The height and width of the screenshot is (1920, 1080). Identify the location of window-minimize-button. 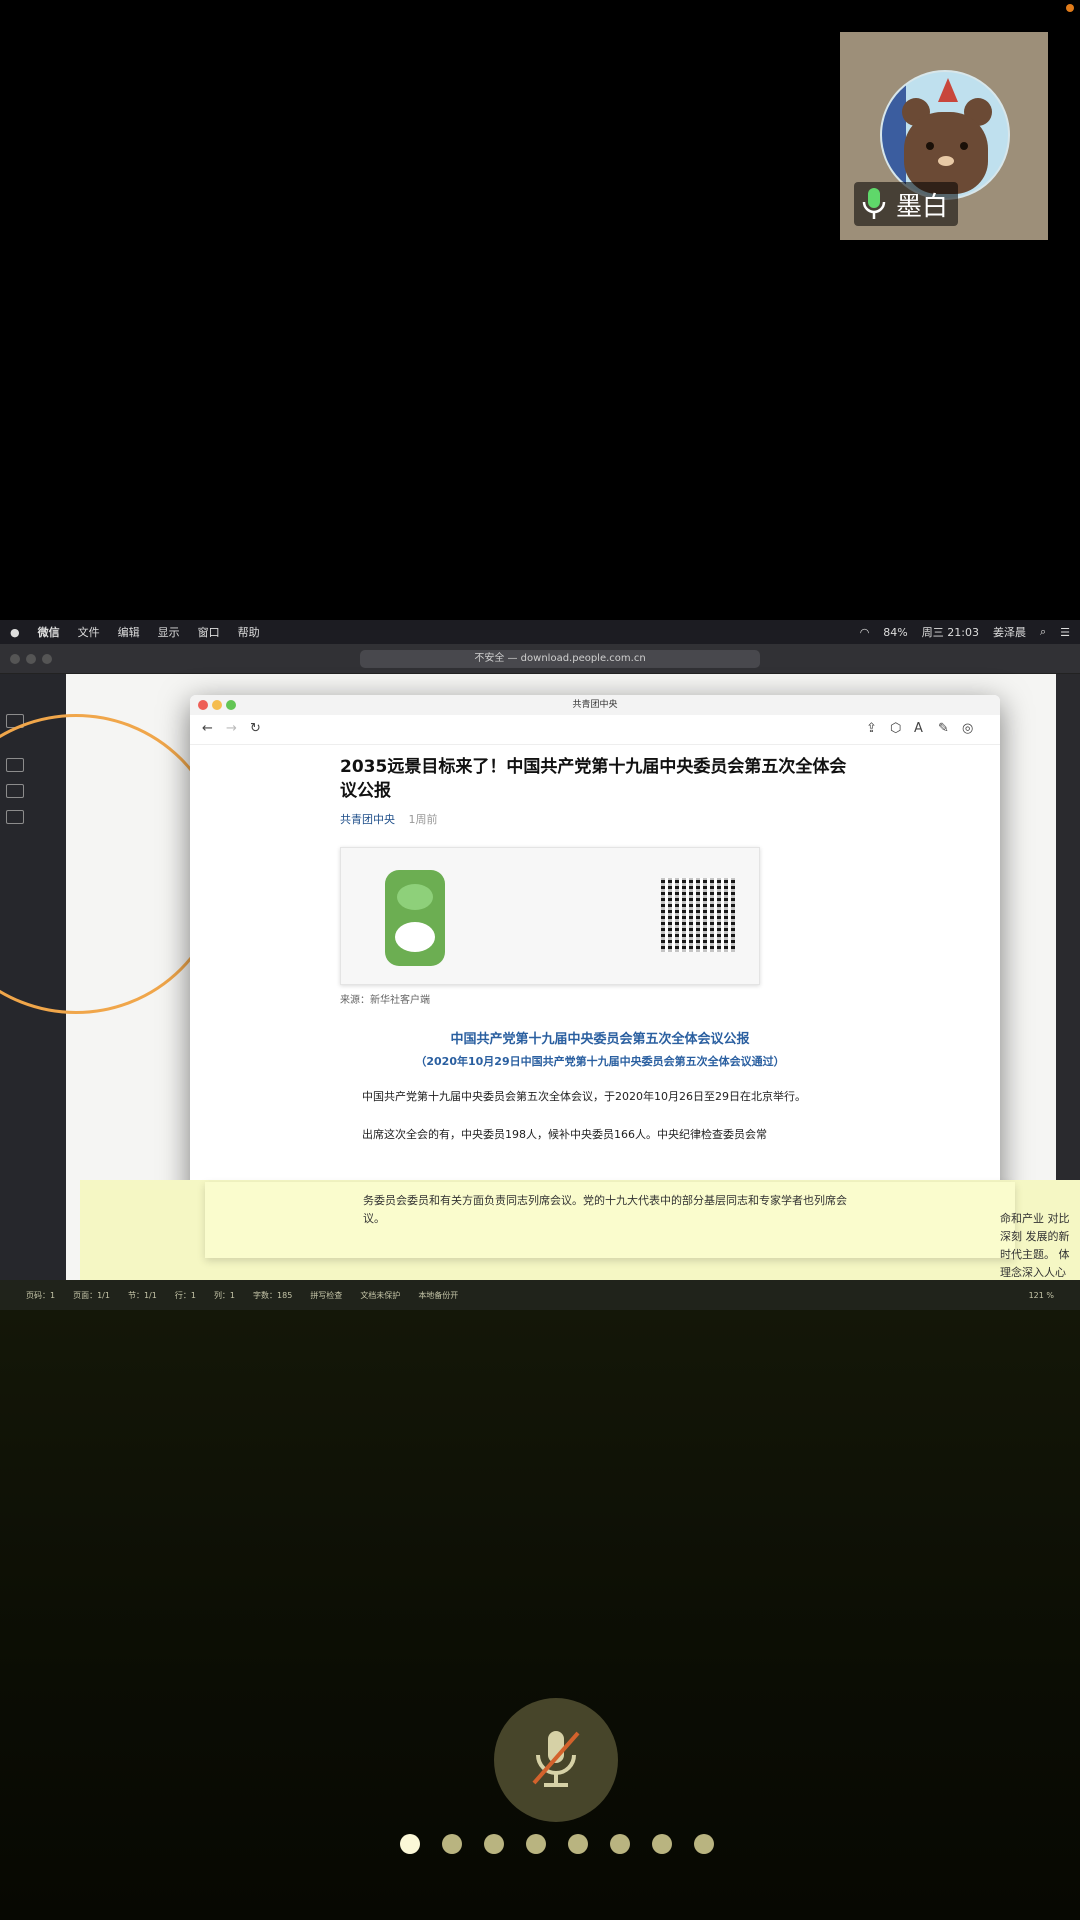
(31, 659).